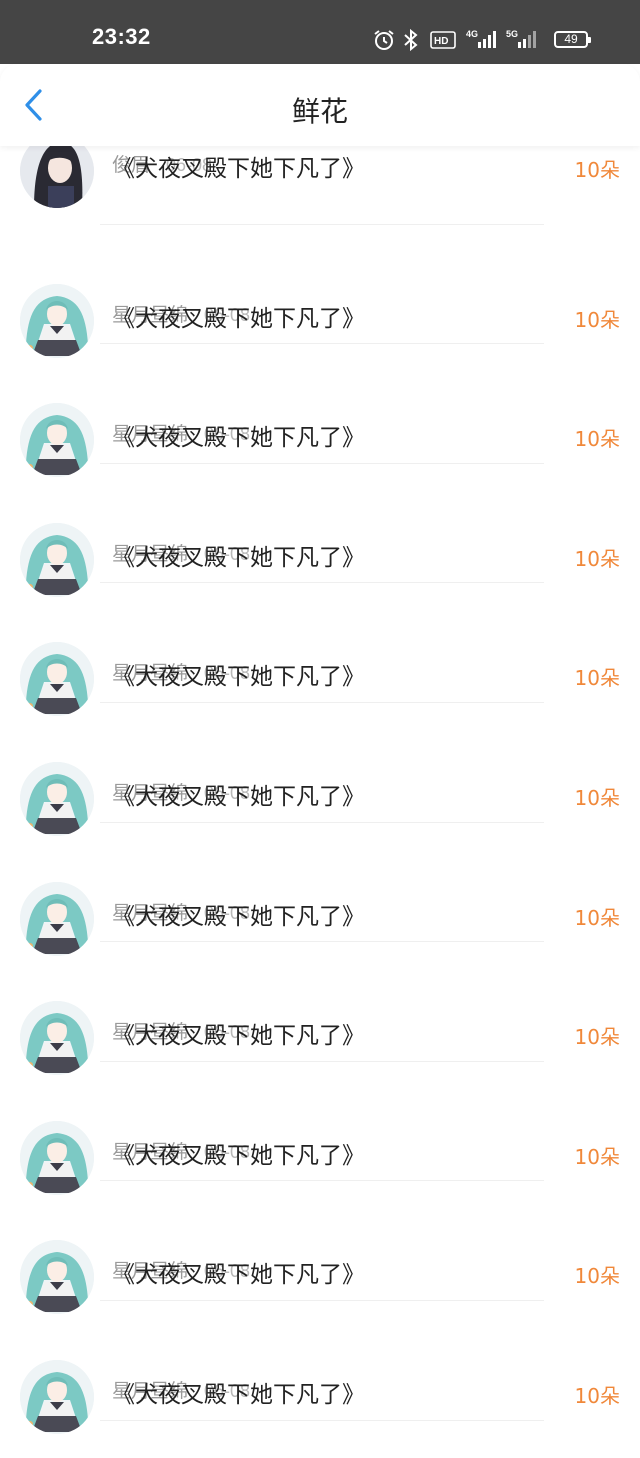 The image size is (640, 1458). I want to click on page-title: 鲜花, so click(319, 111).